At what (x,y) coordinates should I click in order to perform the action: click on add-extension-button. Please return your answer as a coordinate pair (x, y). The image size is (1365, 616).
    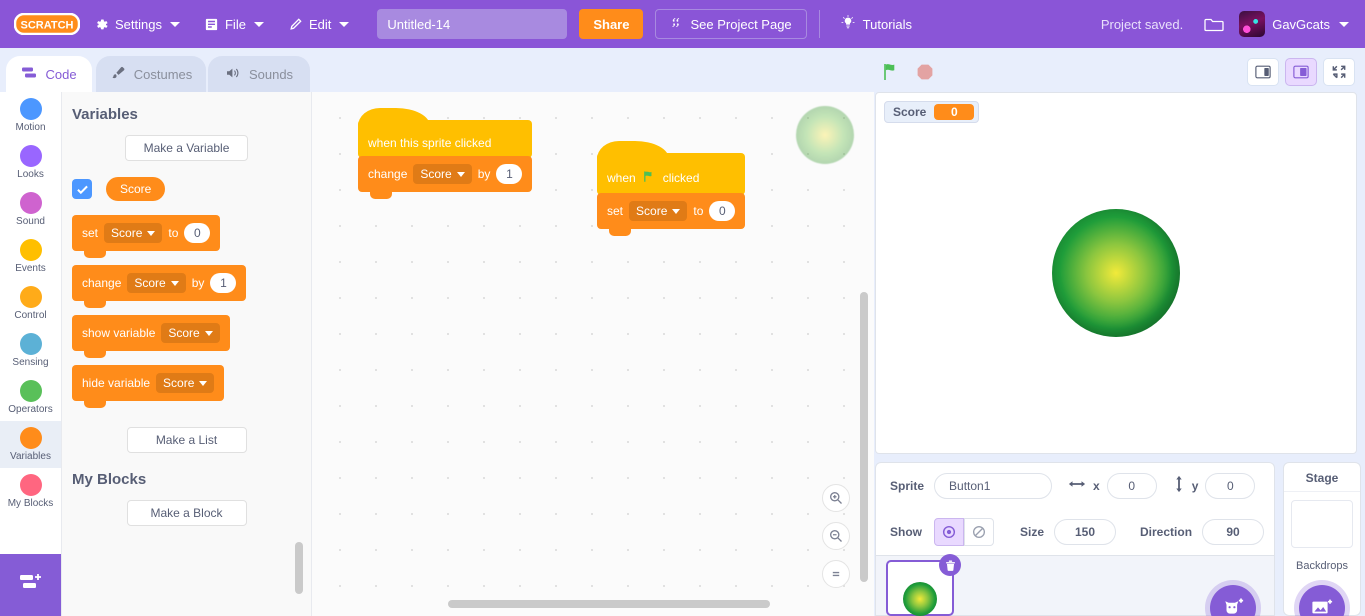
    Looking at the image, I should click on (30, 585).